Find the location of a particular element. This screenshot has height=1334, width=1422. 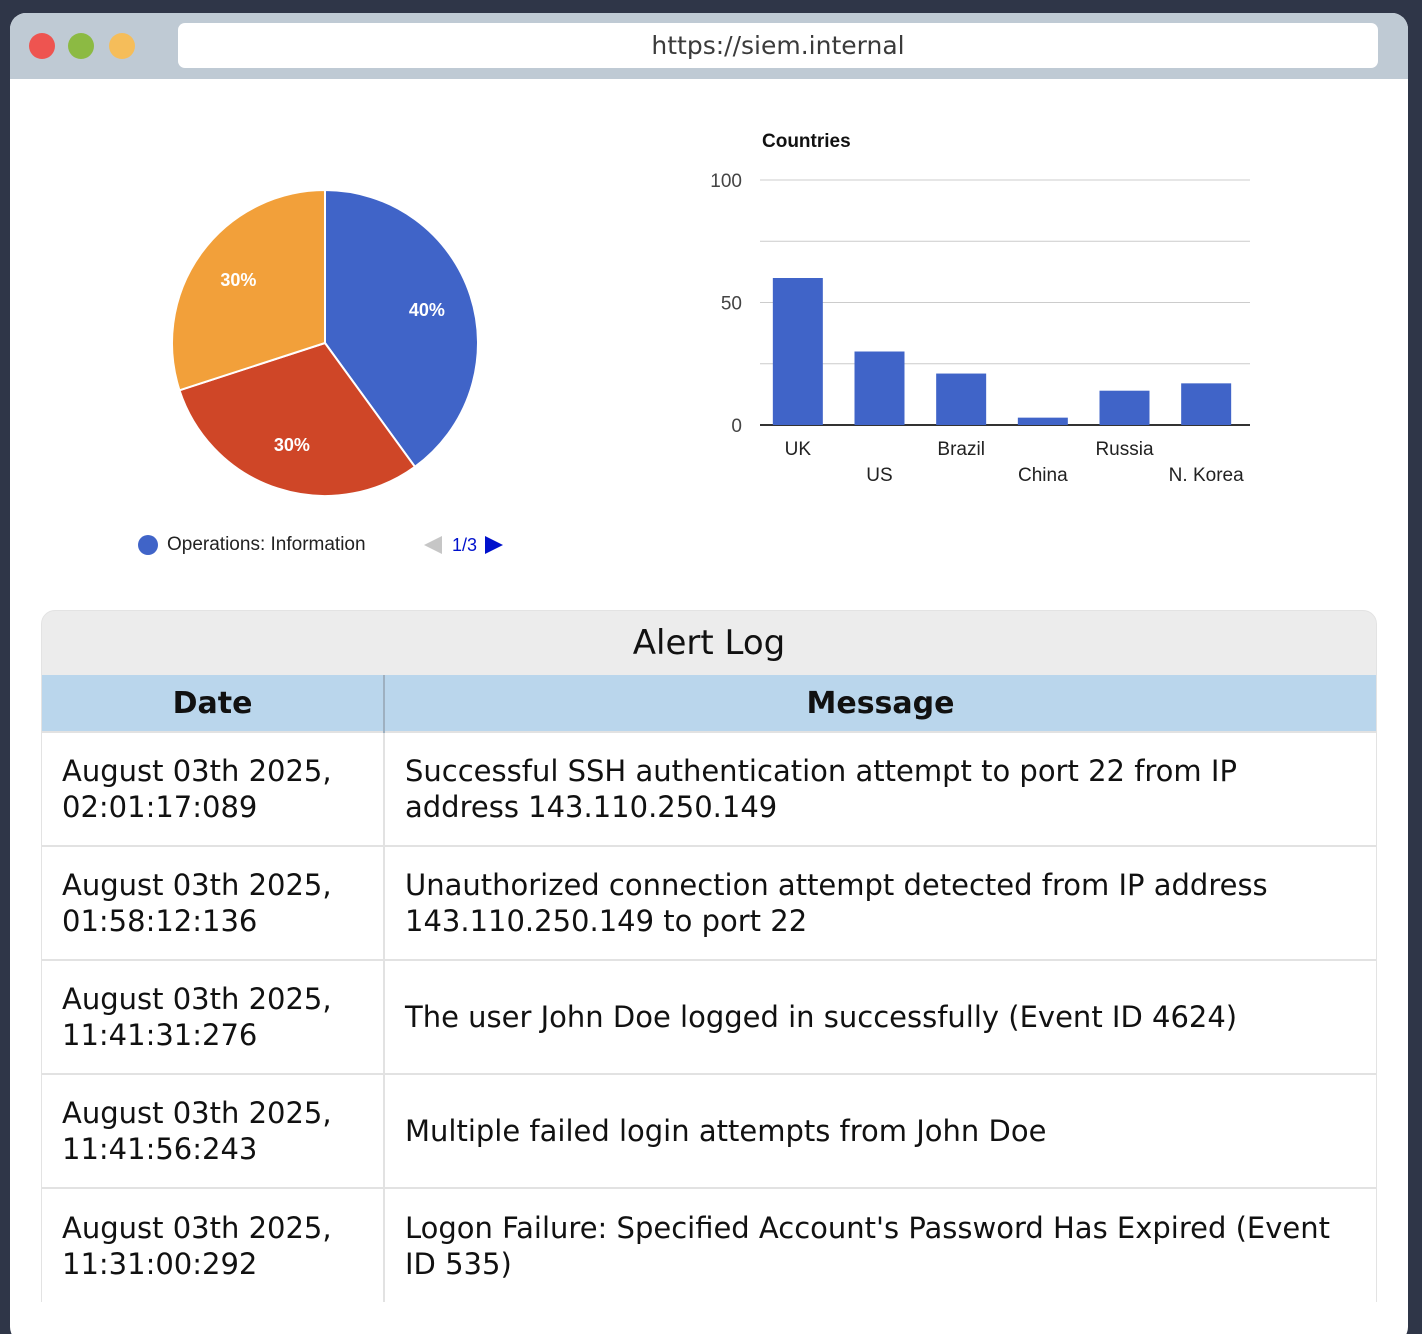

pie-slice-label: 40% is located at coordinates (427, 310).